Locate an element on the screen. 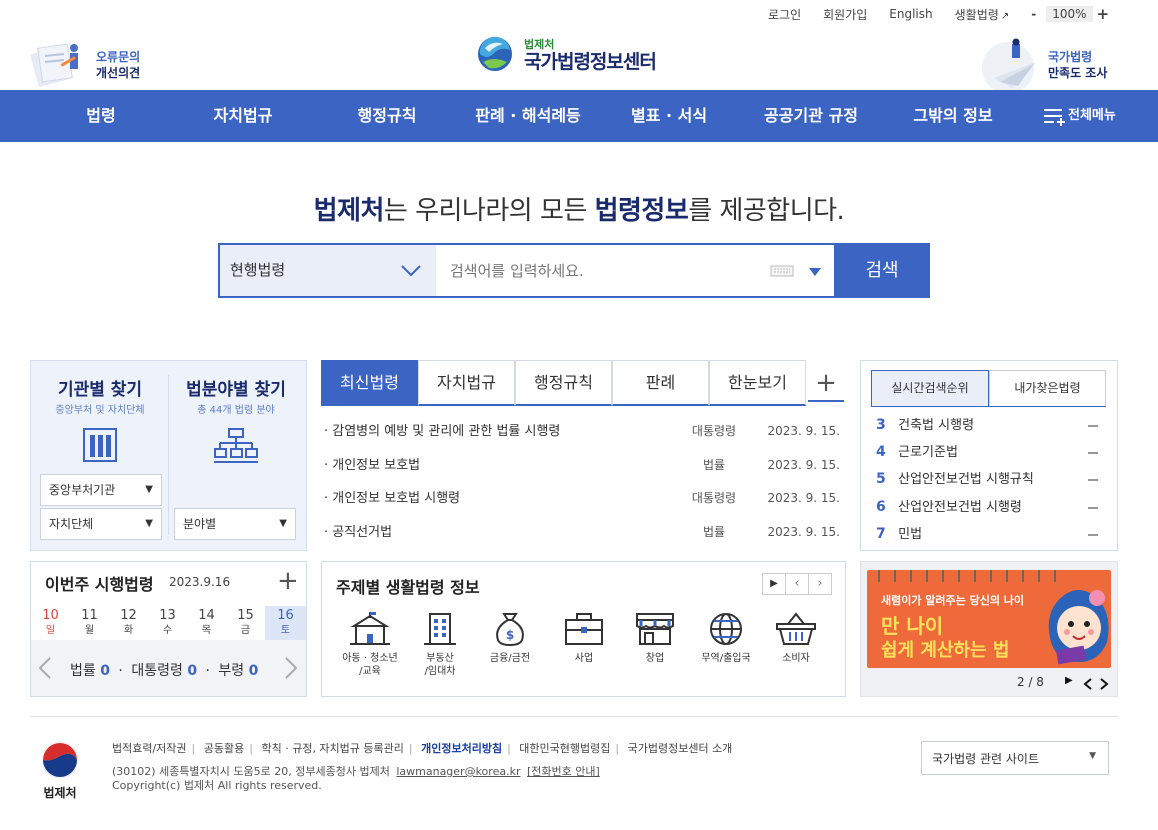 The width and height of the screenshot is (1158, 830). tab-my-laws: 내가찾은법령 is located at coordinates (1047, 388).